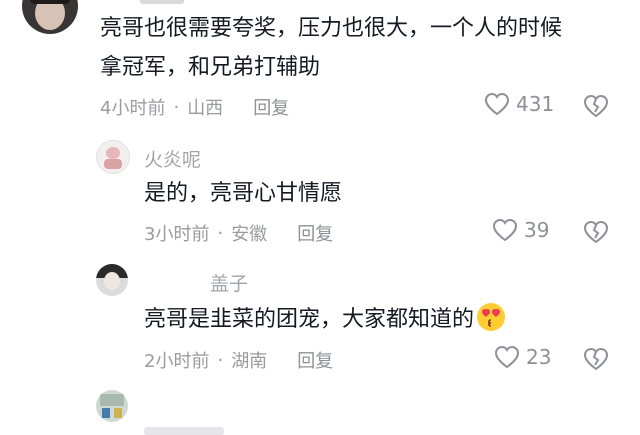 This screenshot has width=640, height=435. What do you see at coordinates (249, 361) in the screenshot?
I see `comment-location: 湖南` at bounding box center [249, 361].